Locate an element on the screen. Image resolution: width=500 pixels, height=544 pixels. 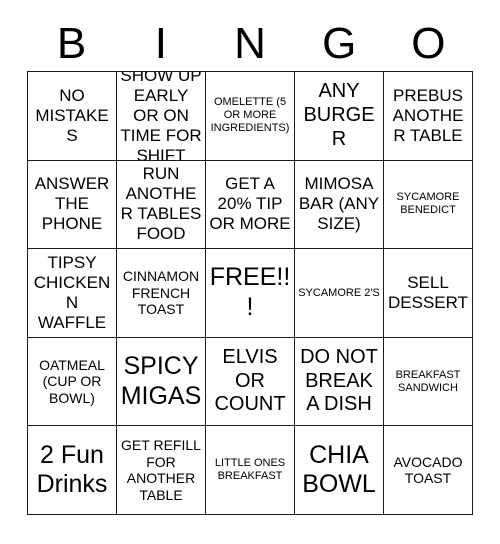
bingo-cell-label: BREAKFAST SANDWICH is located at coordinates (428, 381).